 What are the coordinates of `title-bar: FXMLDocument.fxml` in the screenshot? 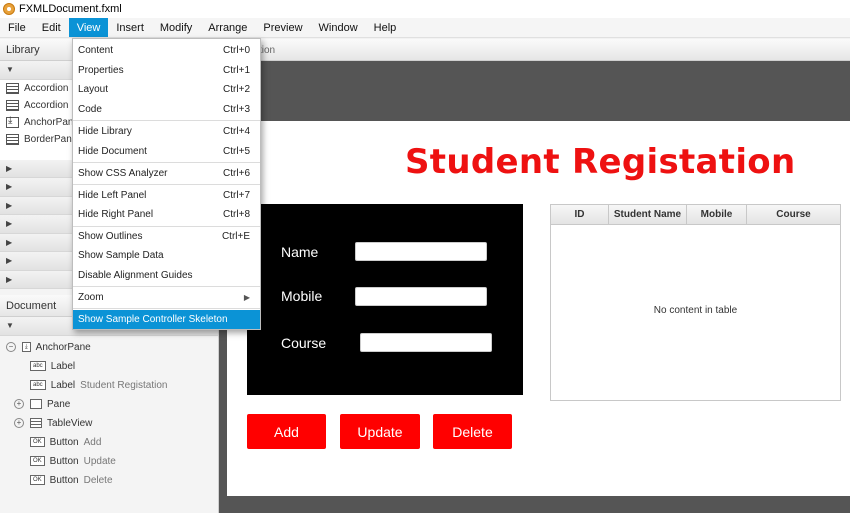 It's located at (425, 9).